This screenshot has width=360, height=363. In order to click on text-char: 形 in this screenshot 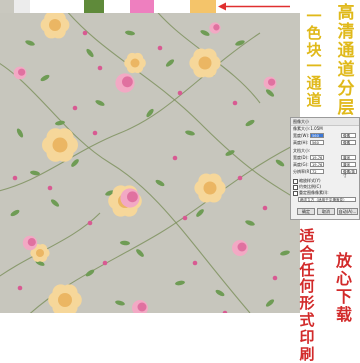, I will do `click(307, 303)`.